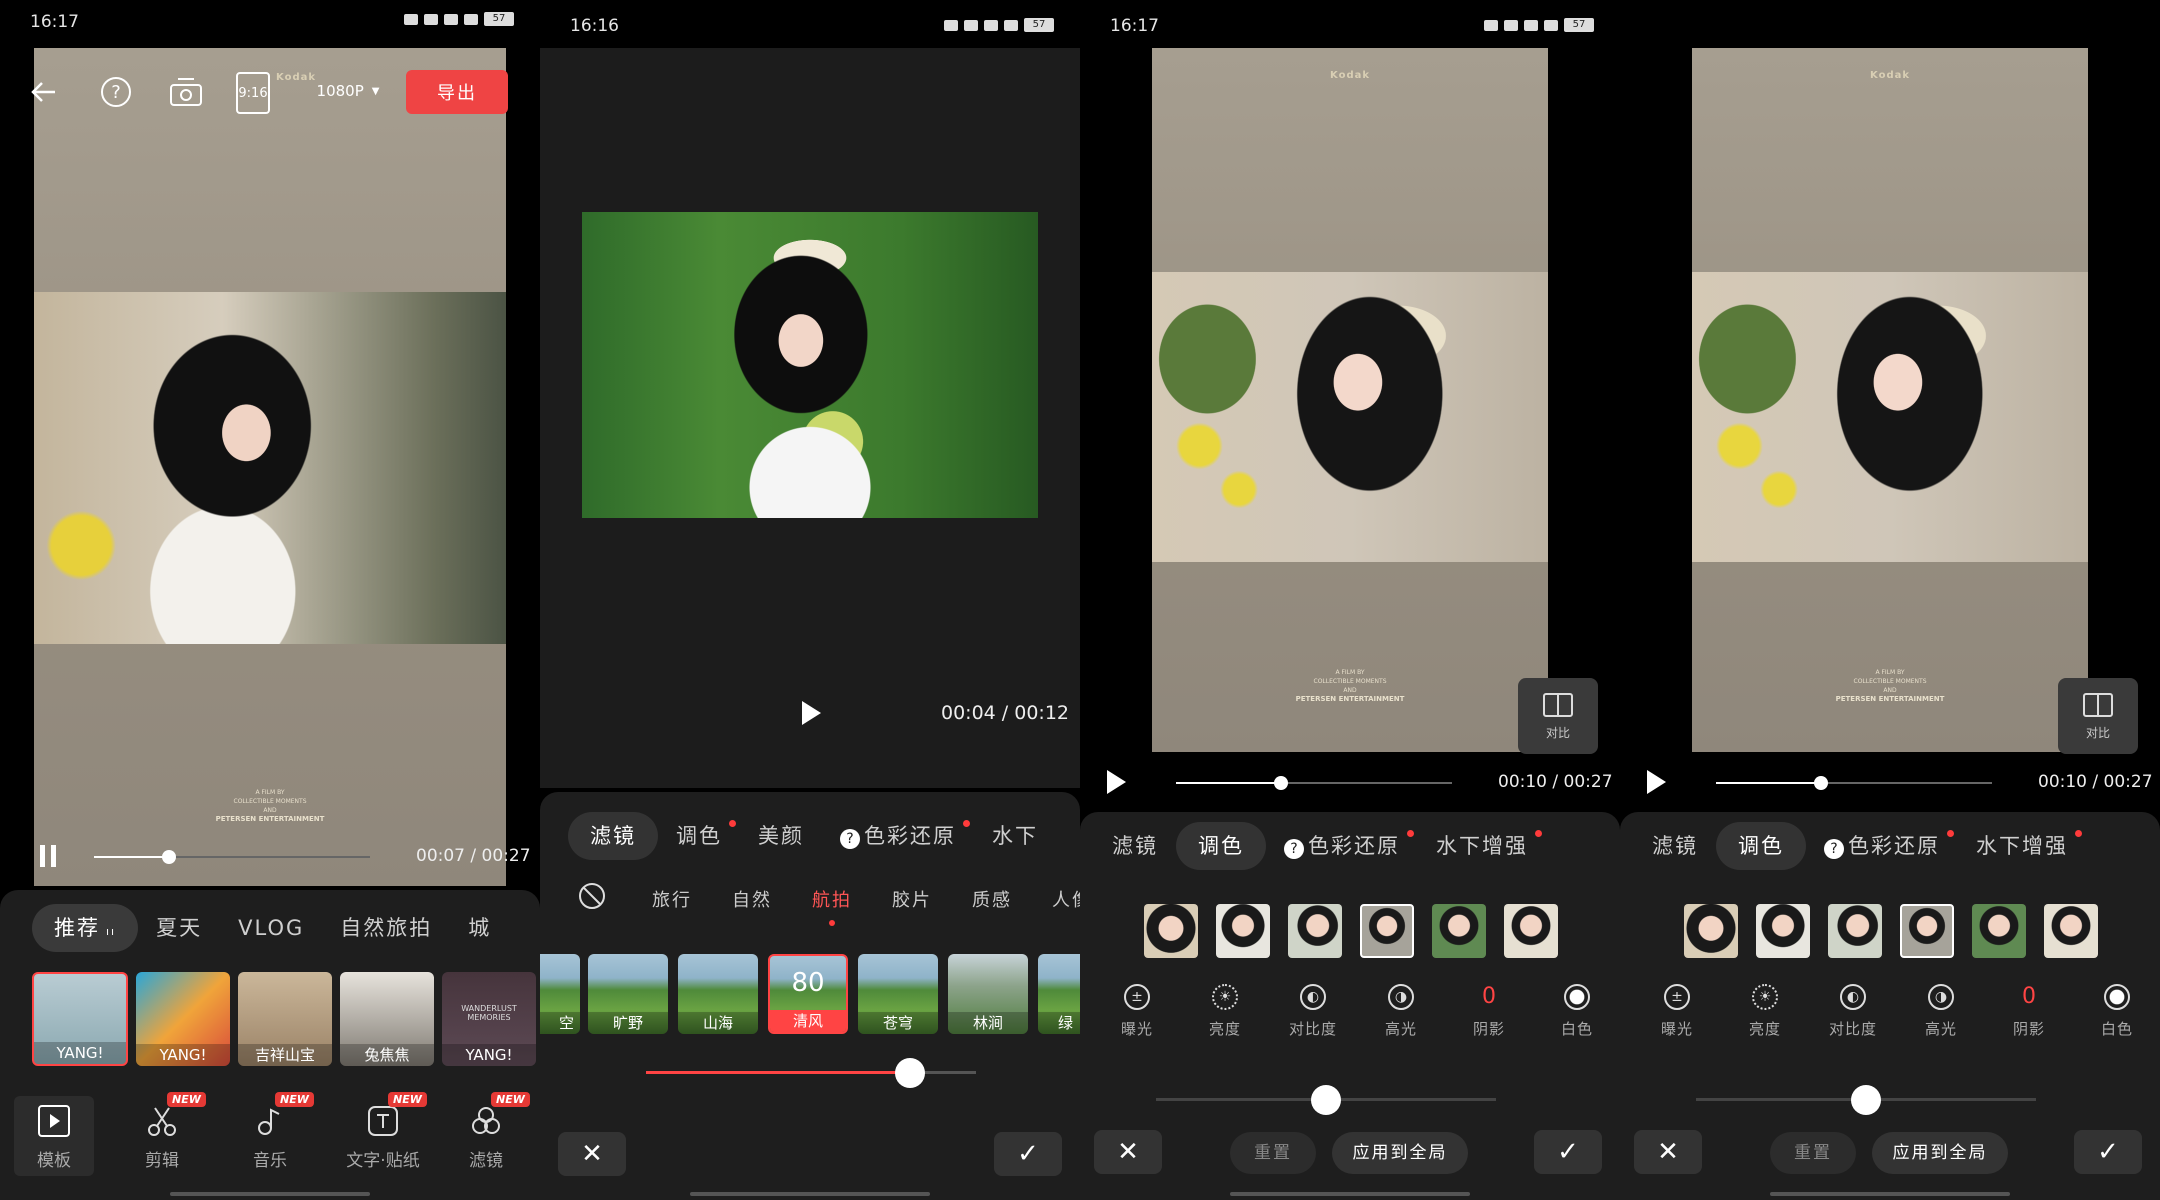 This screenshot has width=2160, height=1200. What do you see at coordinates (628, 994) in the screenshot?
I see `filter-thumb: 旷野` at bounding box center [628, 994].